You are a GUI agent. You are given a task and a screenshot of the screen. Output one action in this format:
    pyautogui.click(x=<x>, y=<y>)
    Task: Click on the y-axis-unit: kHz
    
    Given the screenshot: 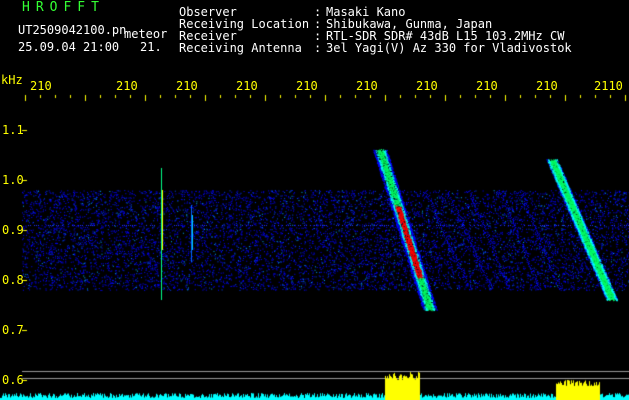 What is the action you would take?
    pyautogui.click(x=12, y=80)
    